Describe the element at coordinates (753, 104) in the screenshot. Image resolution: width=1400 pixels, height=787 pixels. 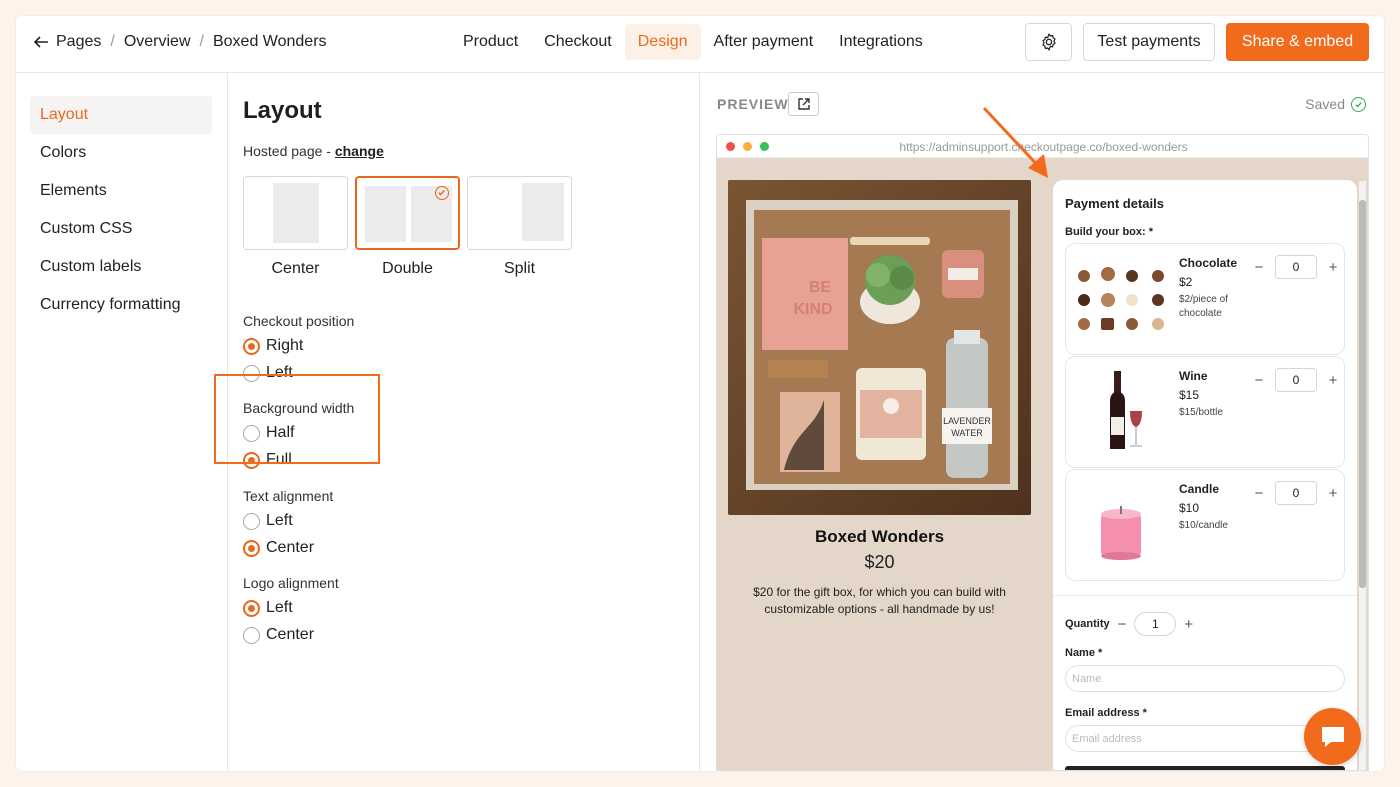
I see `preview-label: PREVIEW` at that location.